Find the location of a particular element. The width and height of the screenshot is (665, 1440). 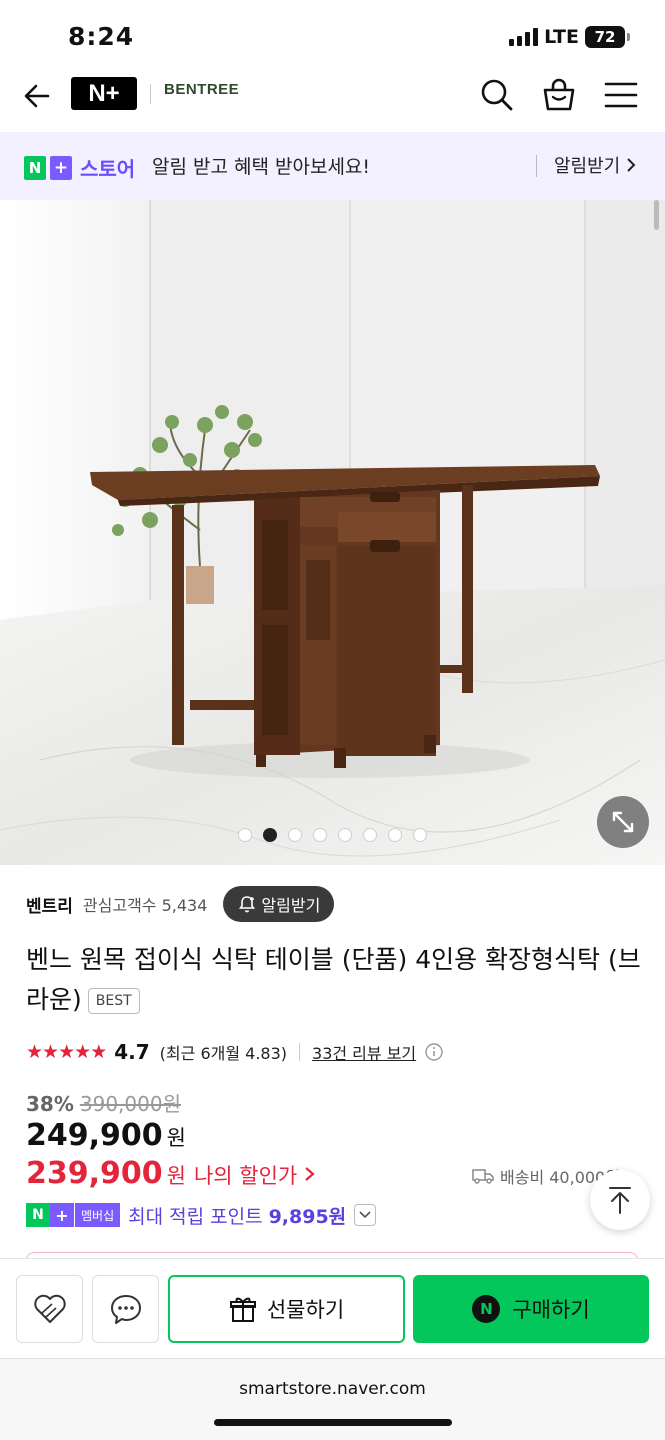

truck-icon is located at coordinates (483, 1176).